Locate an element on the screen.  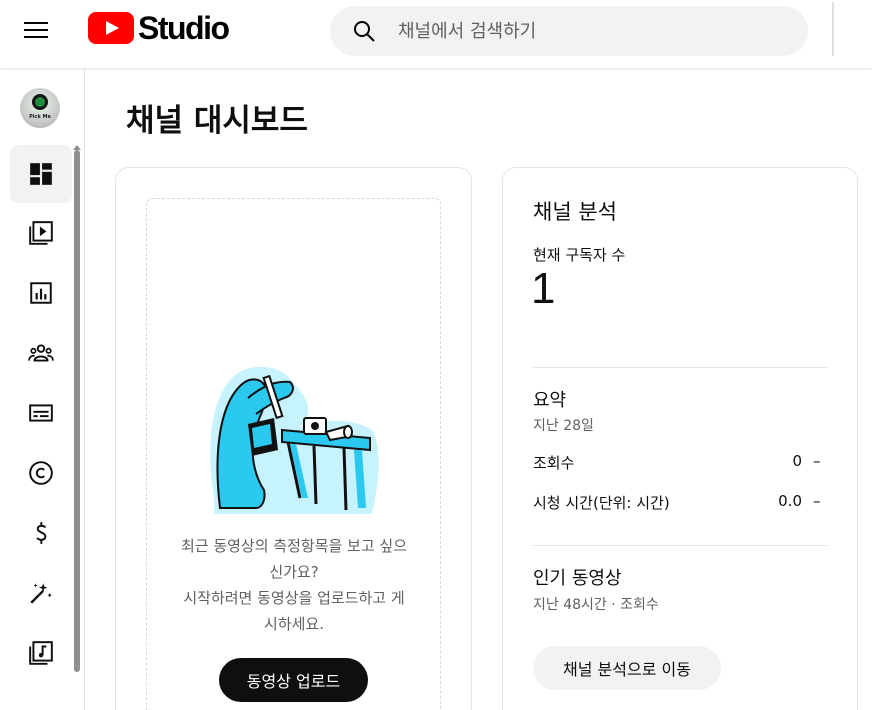
subtitles-icon is located at coordinates (41, 413).